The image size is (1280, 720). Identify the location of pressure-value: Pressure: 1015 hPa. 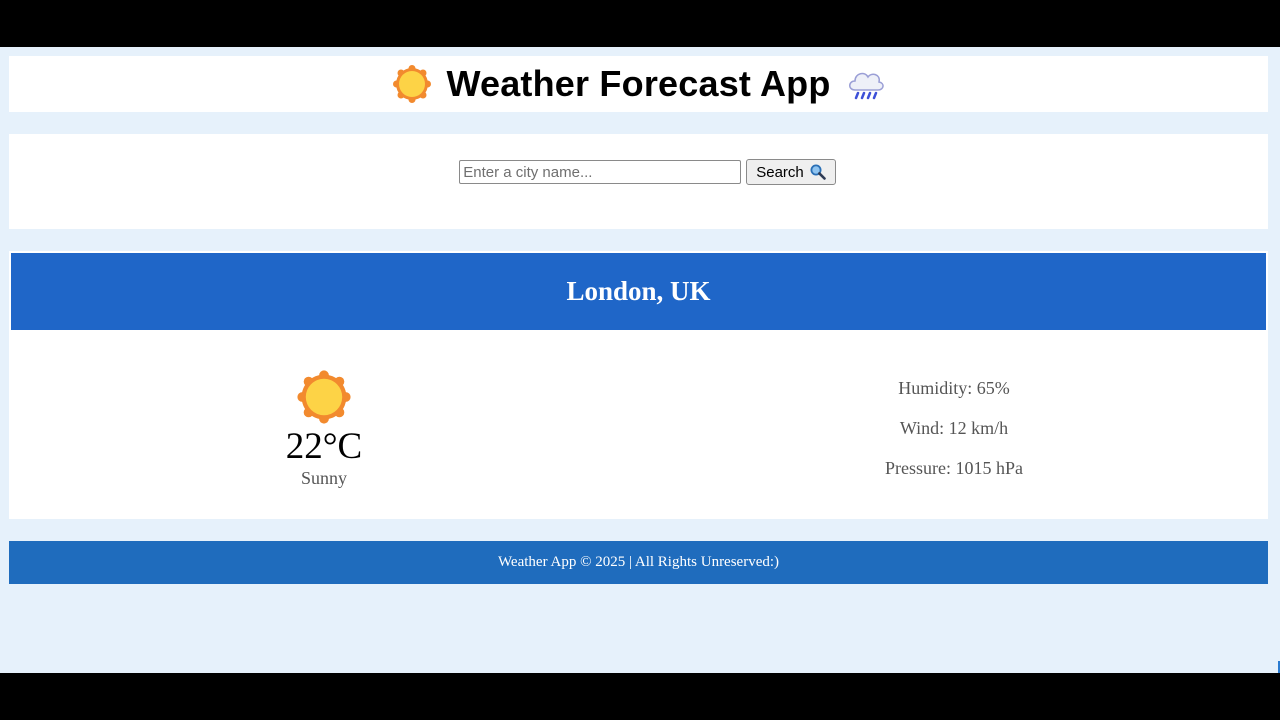
(954, 468).